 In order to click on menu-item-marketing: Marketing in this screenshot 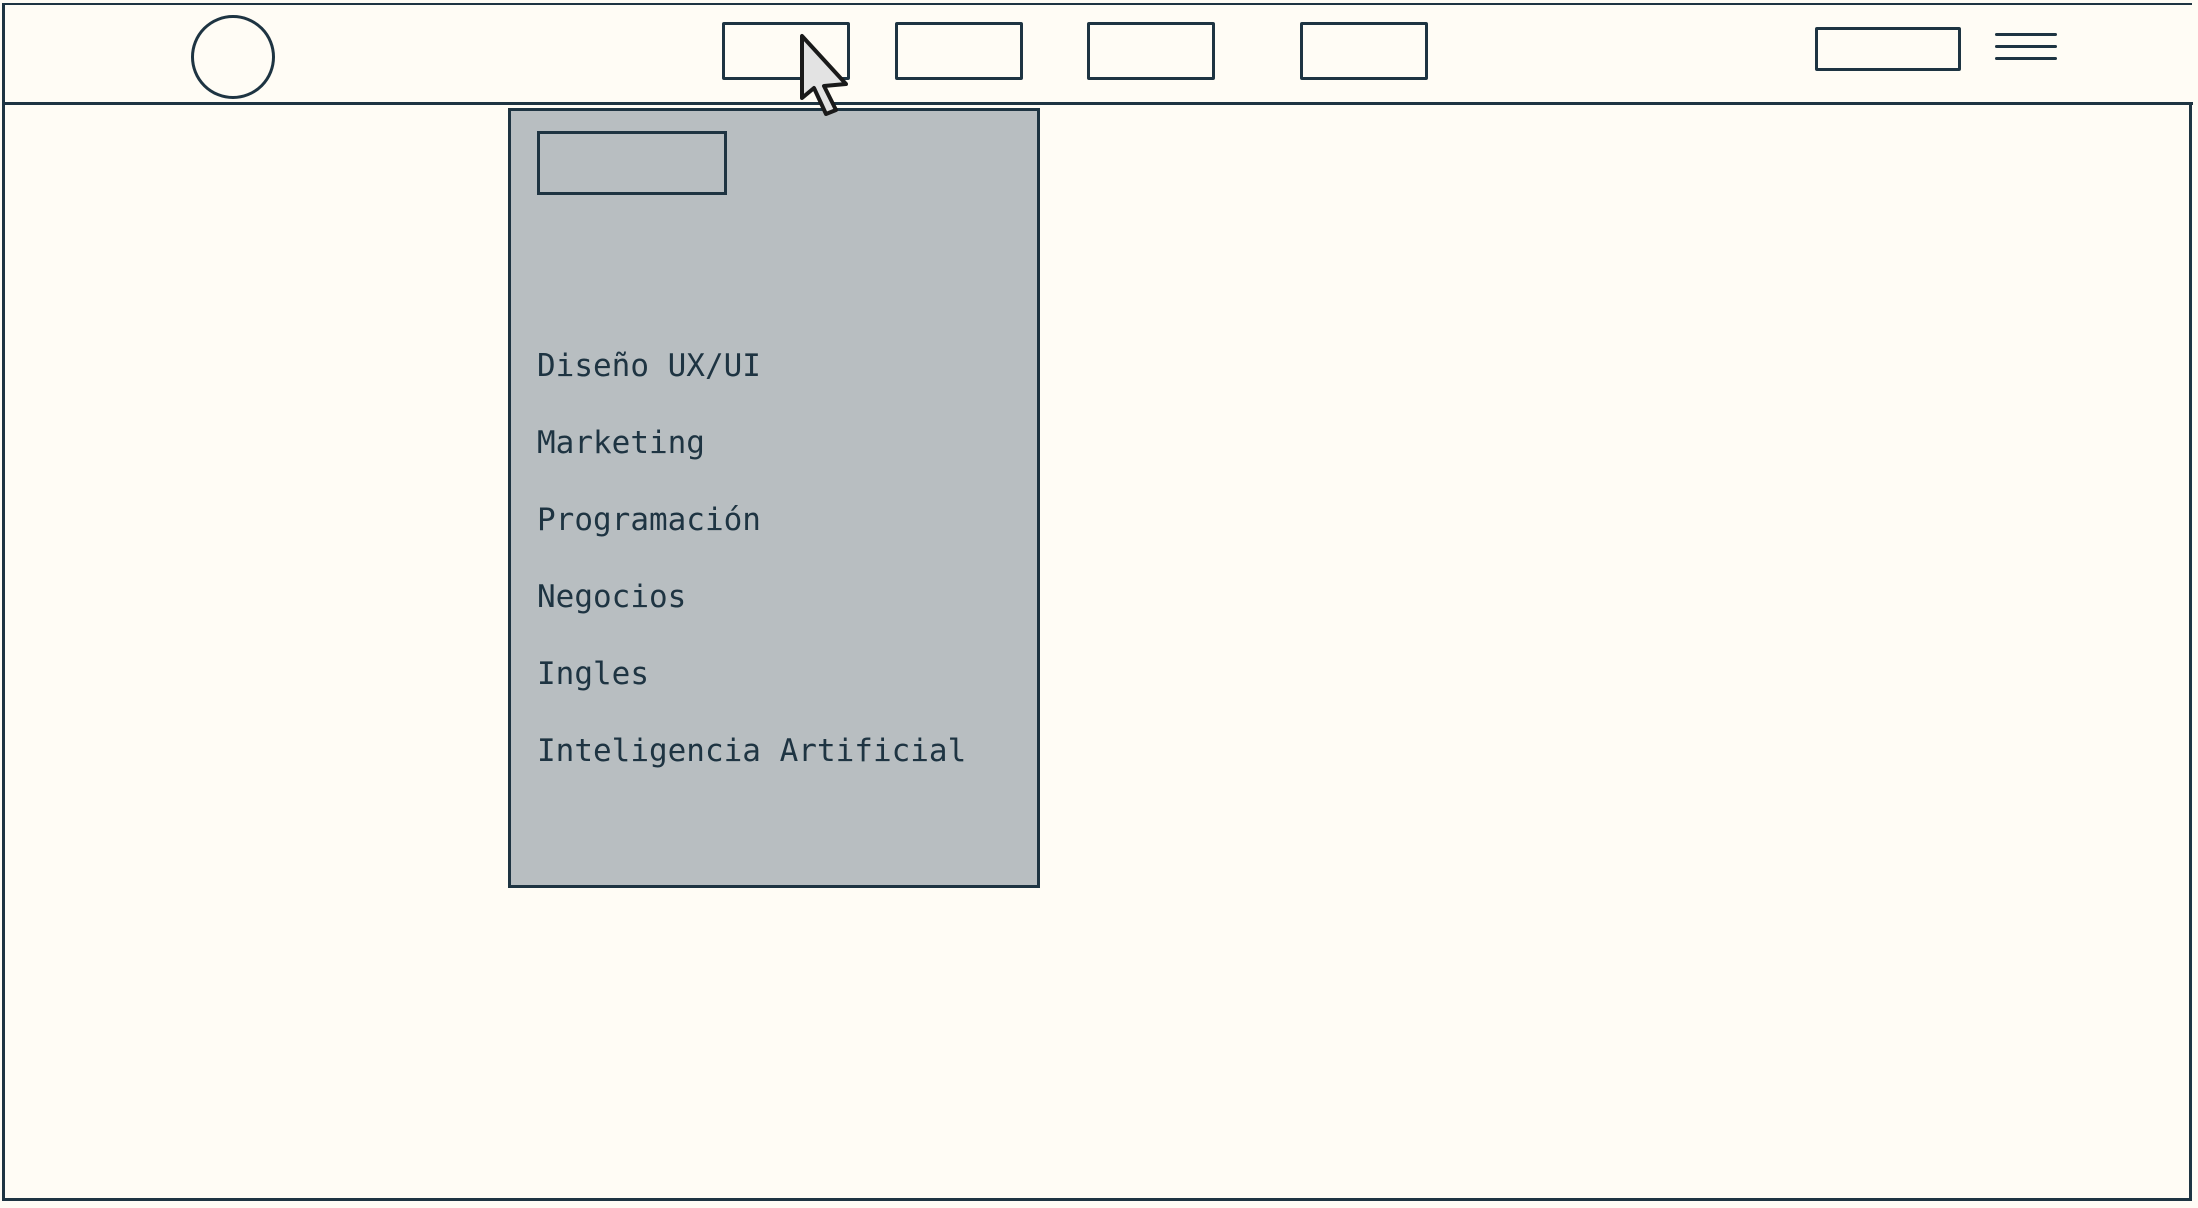, I will do `click(751, 461)`.